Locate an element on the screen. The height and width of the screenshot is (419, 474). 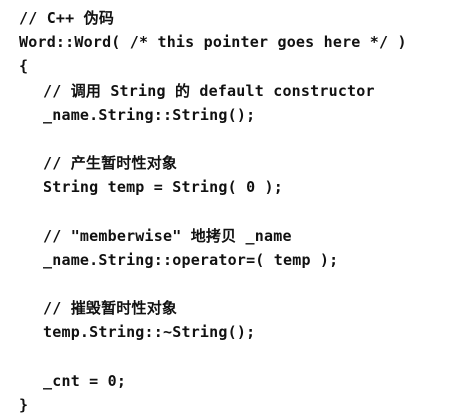
code-text: // 摧毁暂时性对象 is located at coordinates (110, 308).